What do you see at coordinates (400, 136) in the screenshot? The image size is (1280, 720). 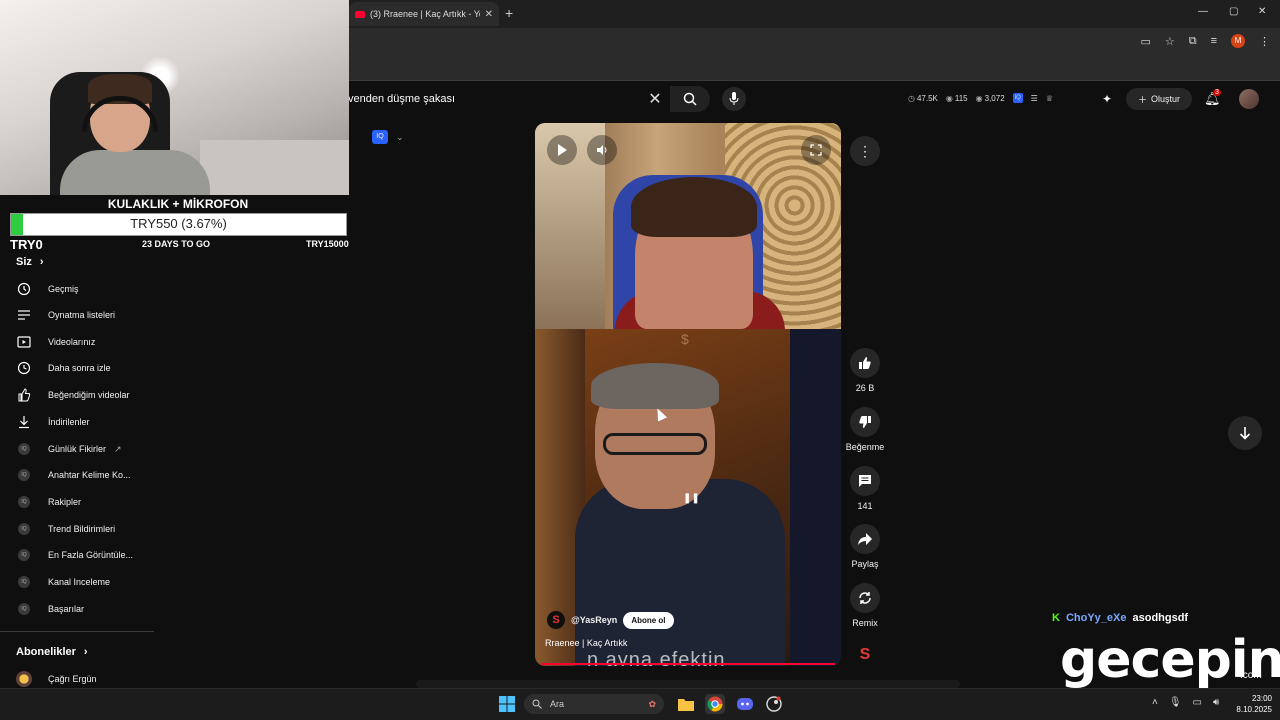 I see `chevron-down-icon: ⌄` at bounding box center [400, 136].